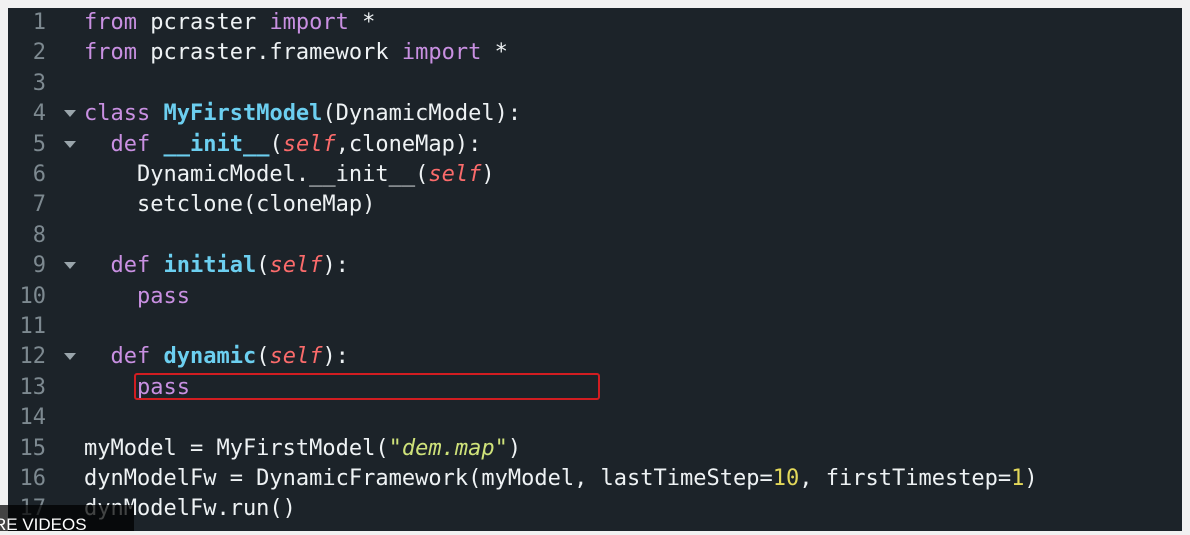 The image size is (1190, 535). I want to click on code-token: (DynamicModel):, so click(422, 114).